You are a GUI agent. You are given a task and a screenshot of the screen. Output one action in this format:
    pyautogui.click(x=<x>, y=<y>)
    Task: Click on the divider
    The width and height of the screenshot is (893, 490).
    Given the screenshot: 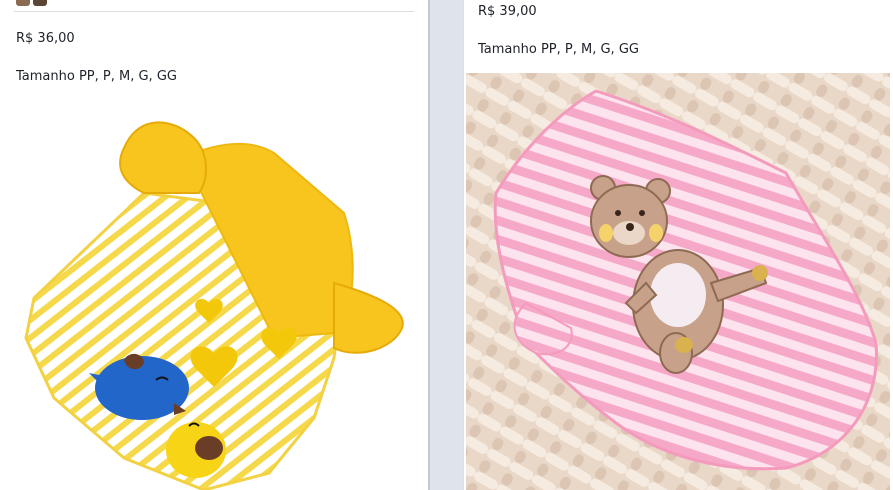 What is the action you would take?
    pyautogui.click(x=214, y=11)
    